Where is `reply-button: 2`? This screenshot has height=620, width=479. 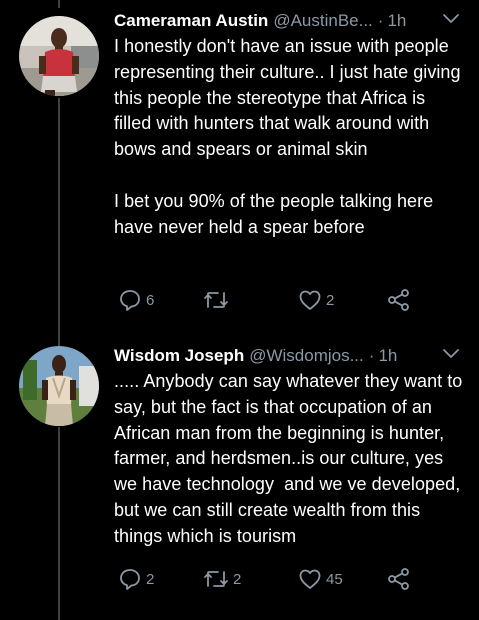 reply-button: 2 is located at coordinates (135, 579).